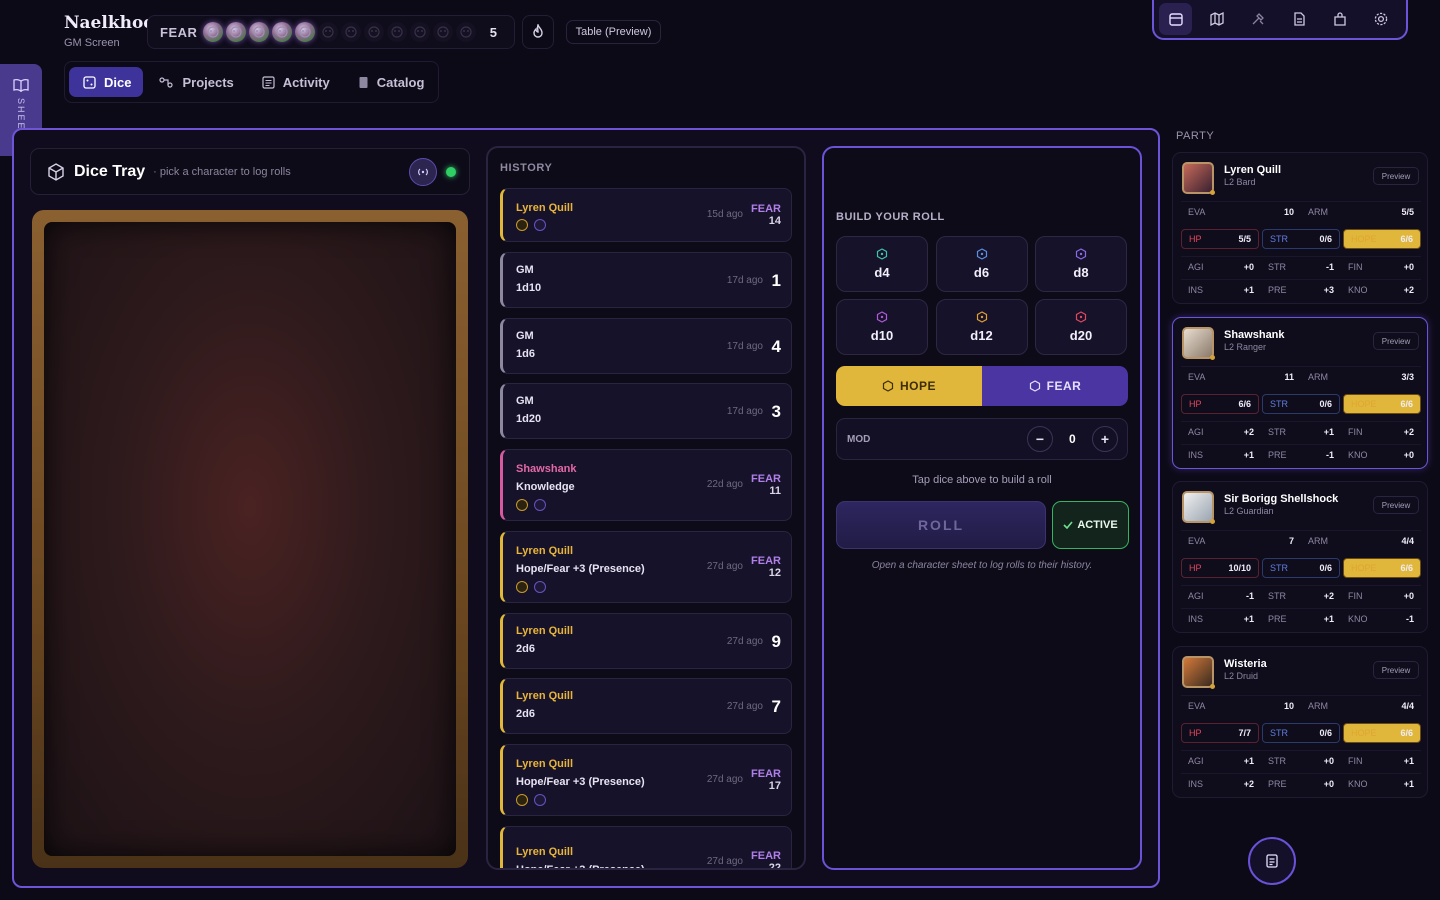  Describe the element at coordinates (1381, 19) in the screenshot. I see `toolbar-settings-button` at that location.